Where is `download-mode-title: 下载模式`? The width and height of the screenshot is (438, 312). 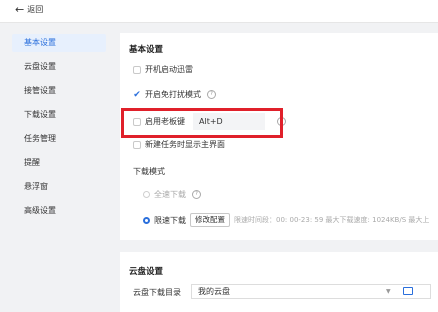
download-mode-title: 下载模式 is located at coordinates (149, 171).